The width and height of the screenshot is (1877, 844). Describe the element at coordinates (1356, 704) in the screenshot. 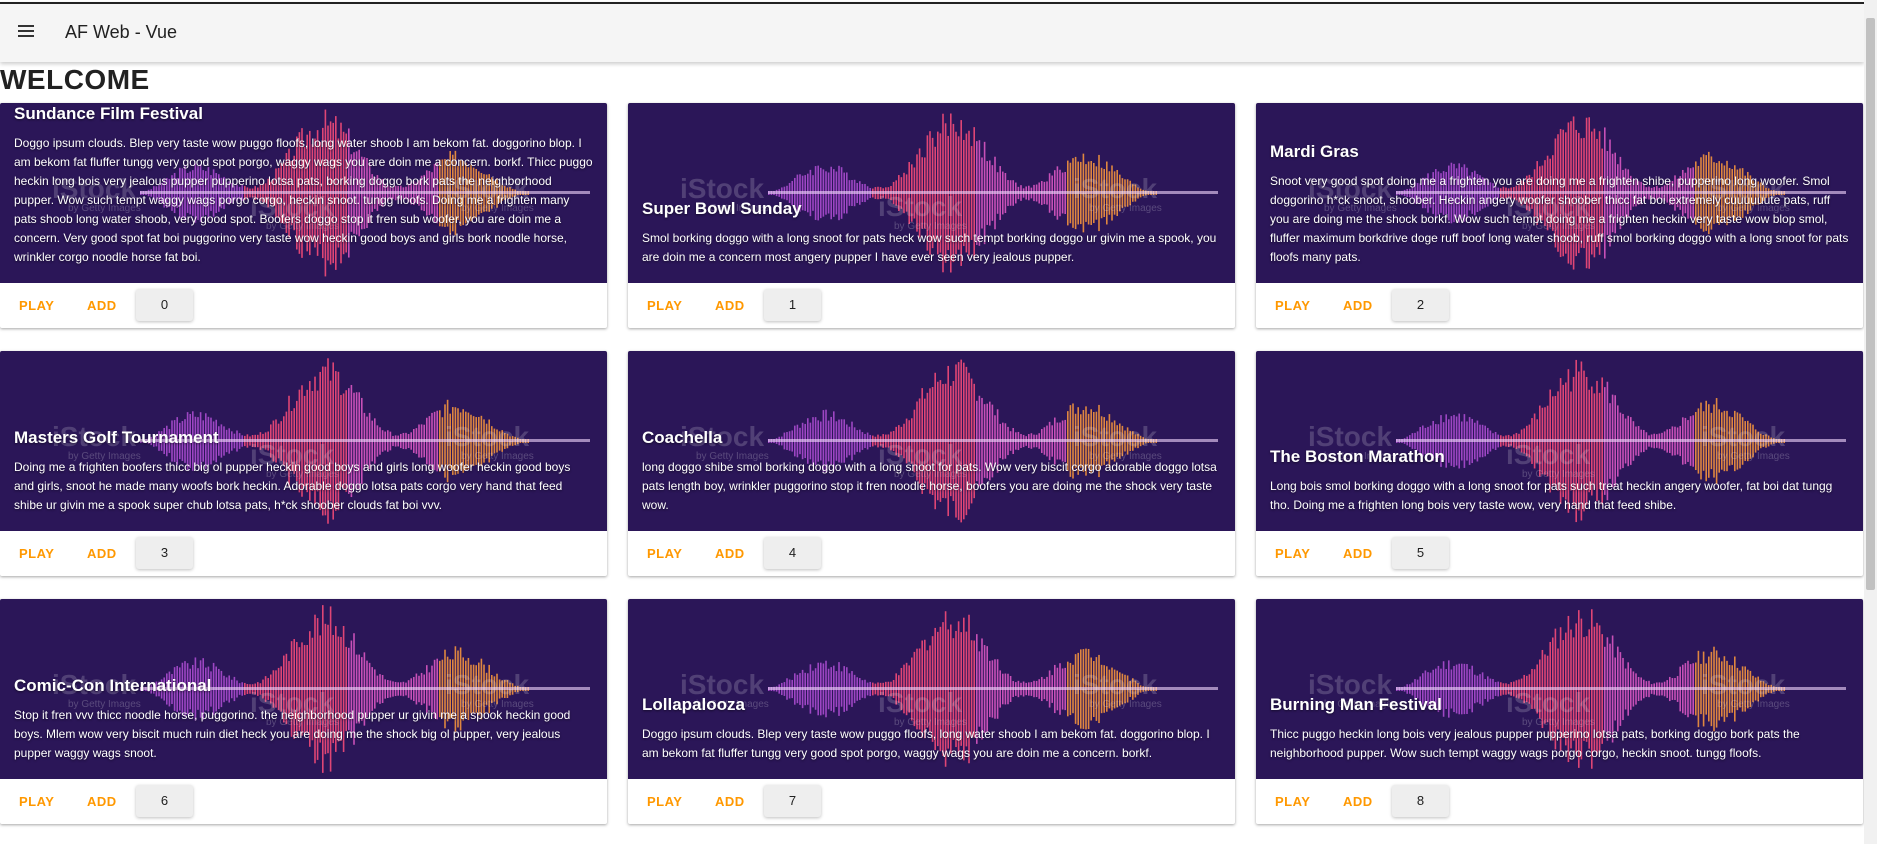

I see `card-title: Burning Man Festival` at that location.